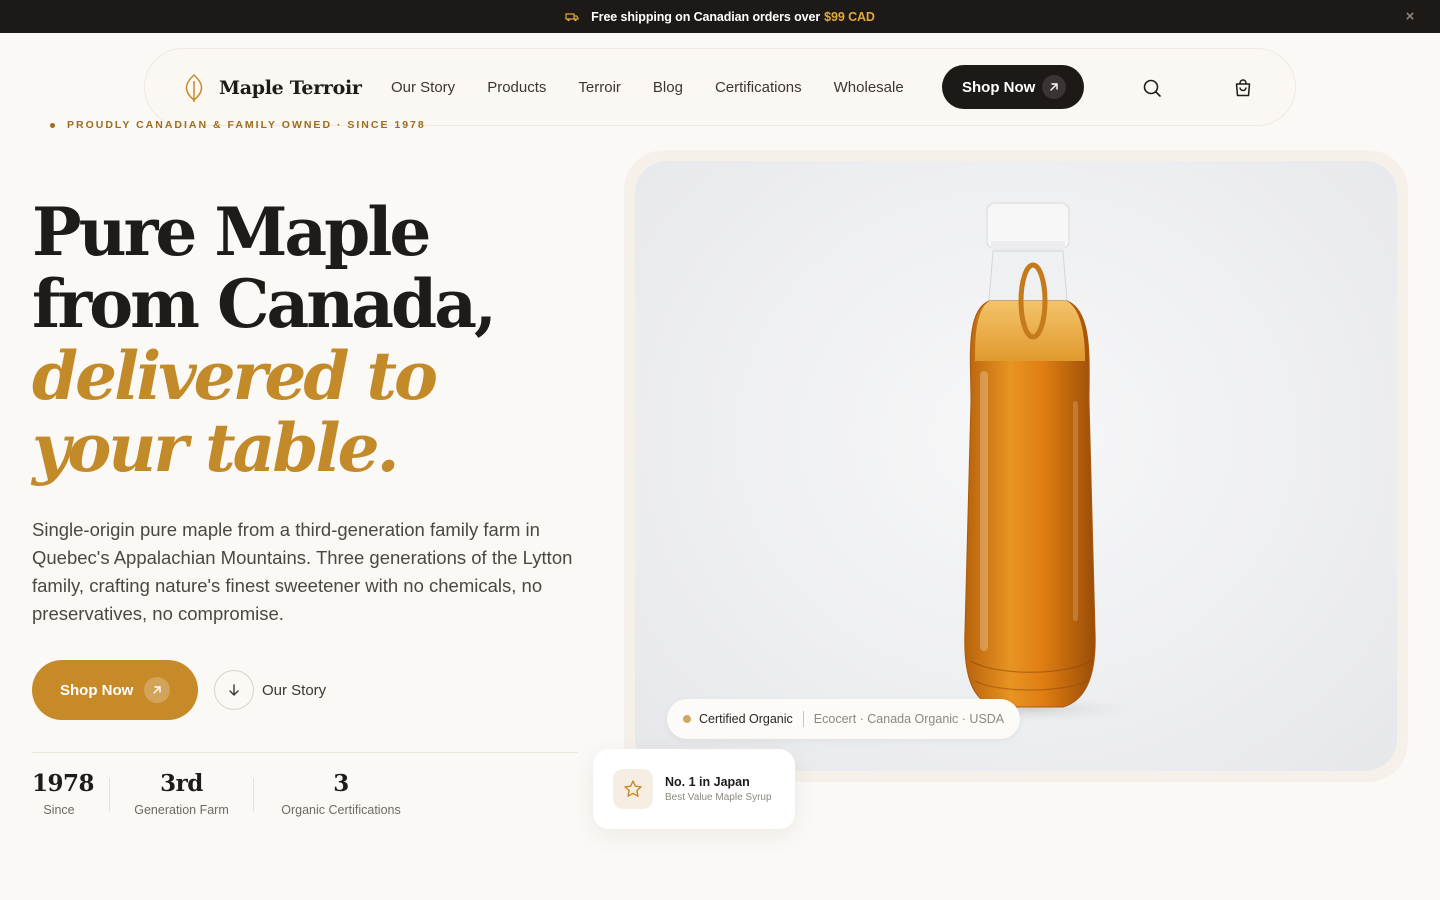  Describe the element at coordinates (668, 87) in the screenshot. I see `nav-link-blog: Blog` at that location.